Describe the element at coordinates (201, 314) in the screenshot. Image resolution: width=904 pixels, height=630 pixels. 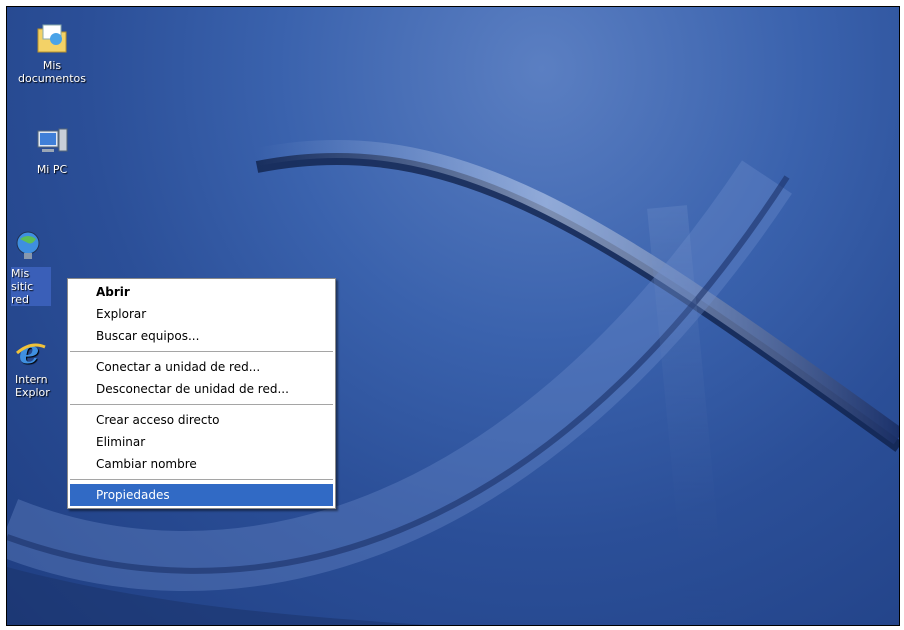
I see `menu-item-explorar: Explorar` at that location.